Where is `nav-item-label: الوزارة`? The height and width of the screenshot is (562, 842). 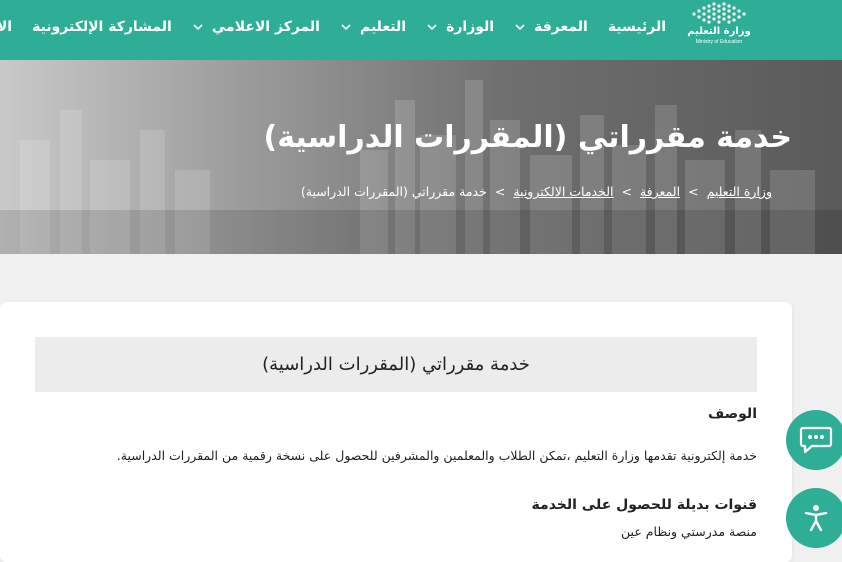
nav-item-label: الوزارة is located at coordinates (470, 27).